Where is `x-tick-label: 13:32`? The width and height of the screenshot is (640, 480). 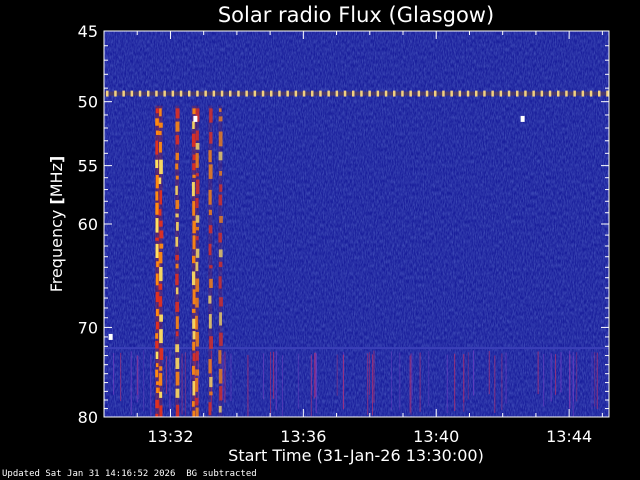
x-tick-label: 13:32 is located at coordinates (170, 436).